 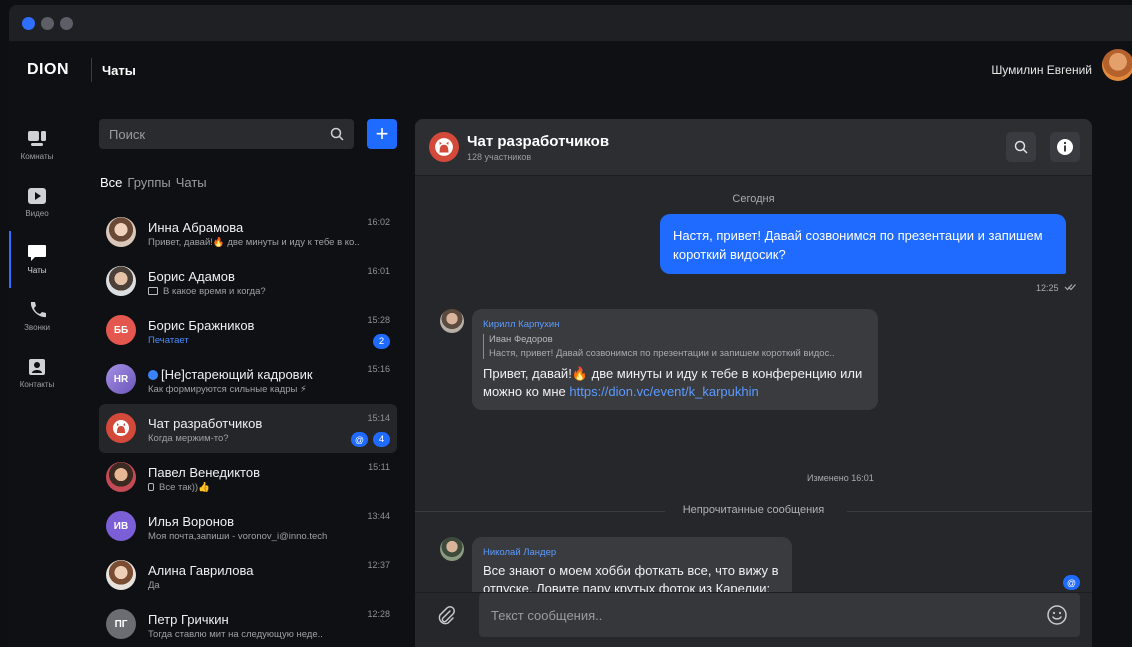 What do you see at coordinates (37, 145) in the screenshot?
I see `rail-item-rooms: Комнаты` at bounding box center [37, 145].